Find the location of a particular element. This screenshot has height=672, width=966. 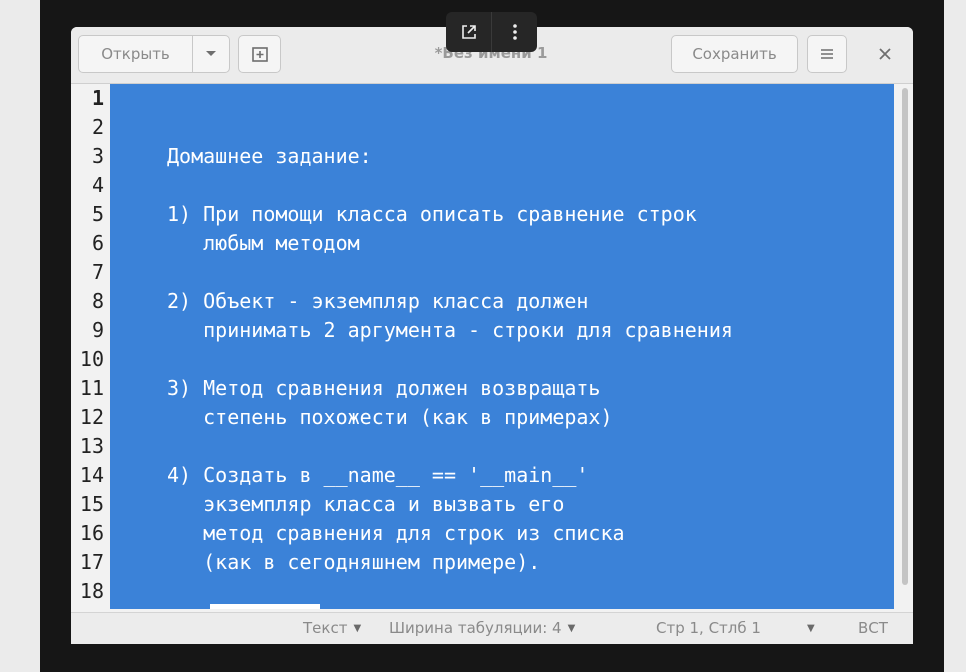

line-number: 13 is located at coordinates (91, 446).